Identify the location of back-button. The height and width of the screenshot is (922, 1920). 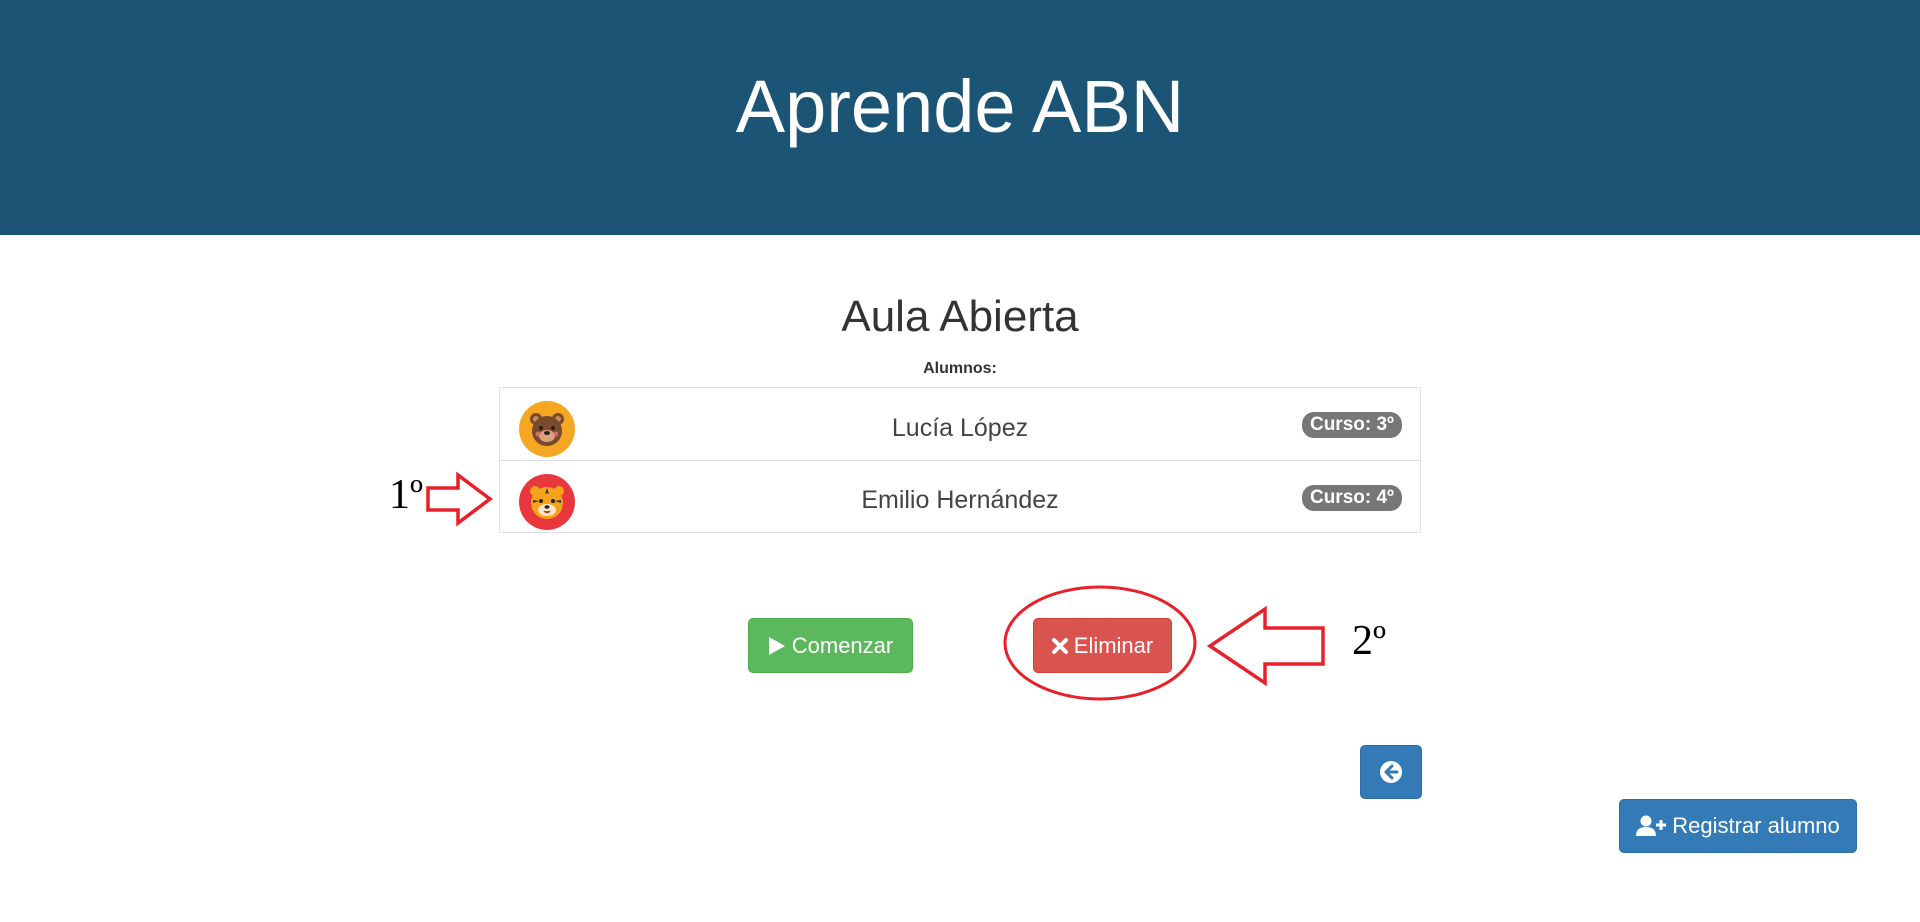
(1391, 772).